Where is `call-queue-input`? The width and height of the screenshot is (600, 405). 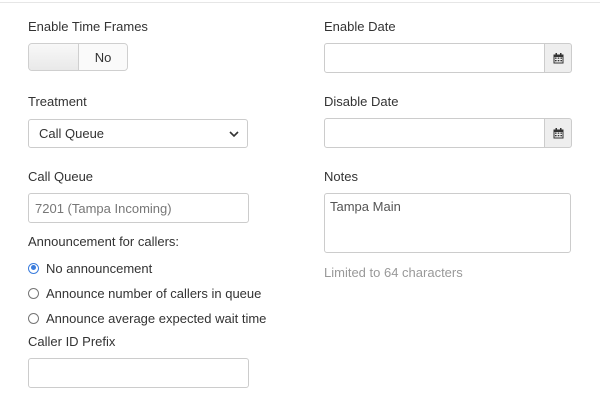 call-queue-input is located at coordinates (138, 208).